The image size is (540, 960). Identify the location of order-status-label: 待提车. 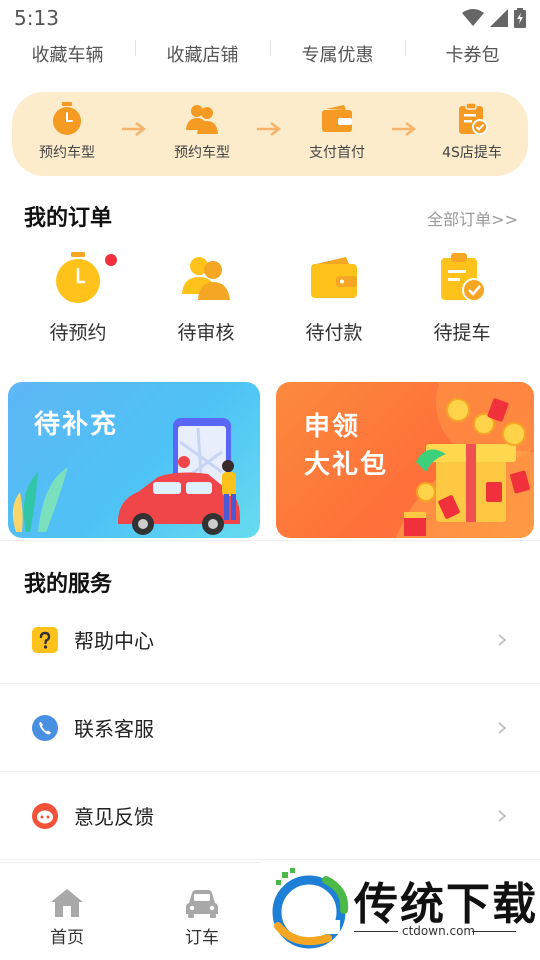
(462, 333).